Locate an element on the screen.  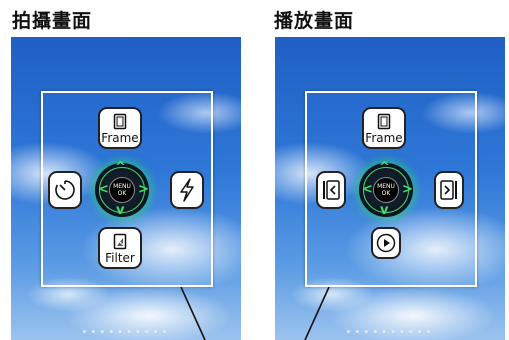
shooting-screen-title: 拍攝畫面 is located at coordinates (52, 21).